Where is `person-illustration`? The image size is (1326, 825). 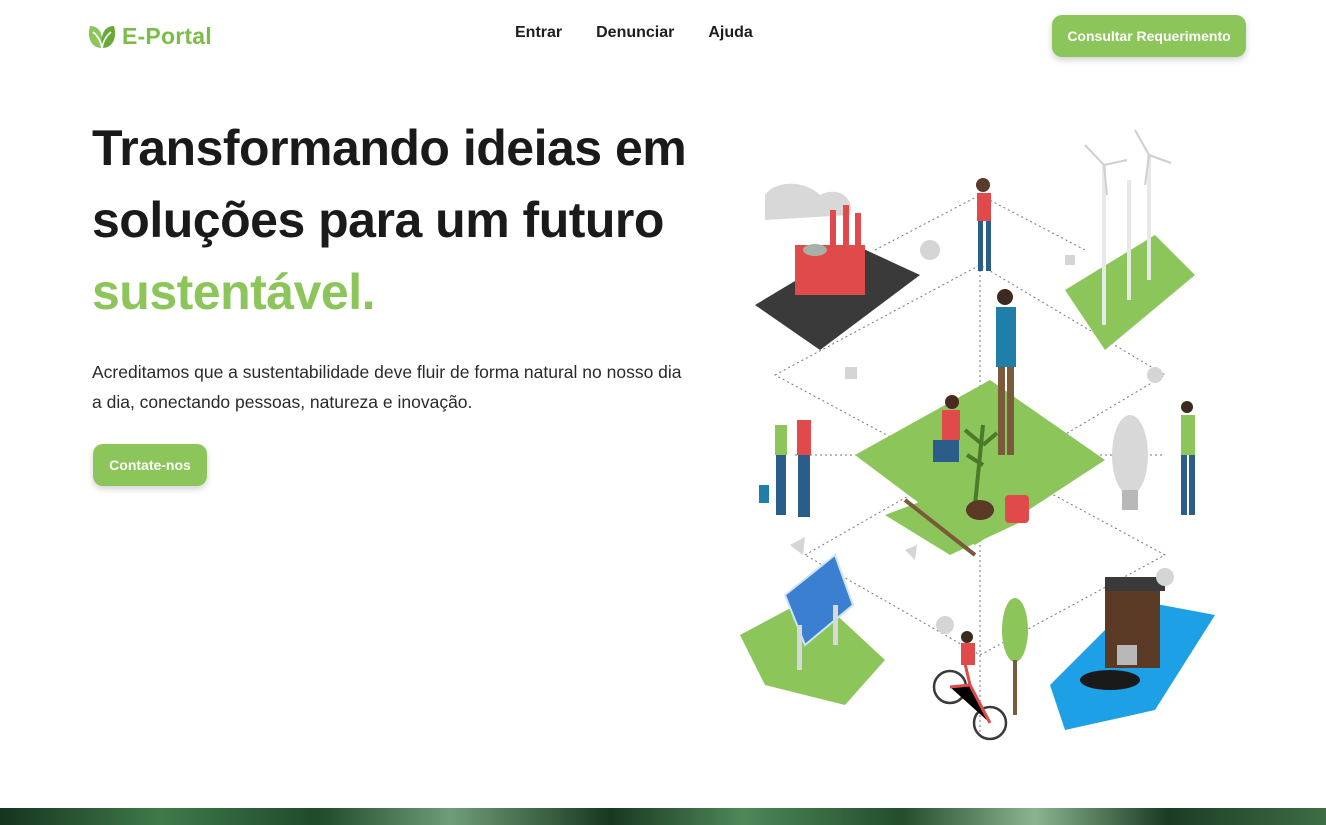 person-illustration is located at coordinates (983, 224).